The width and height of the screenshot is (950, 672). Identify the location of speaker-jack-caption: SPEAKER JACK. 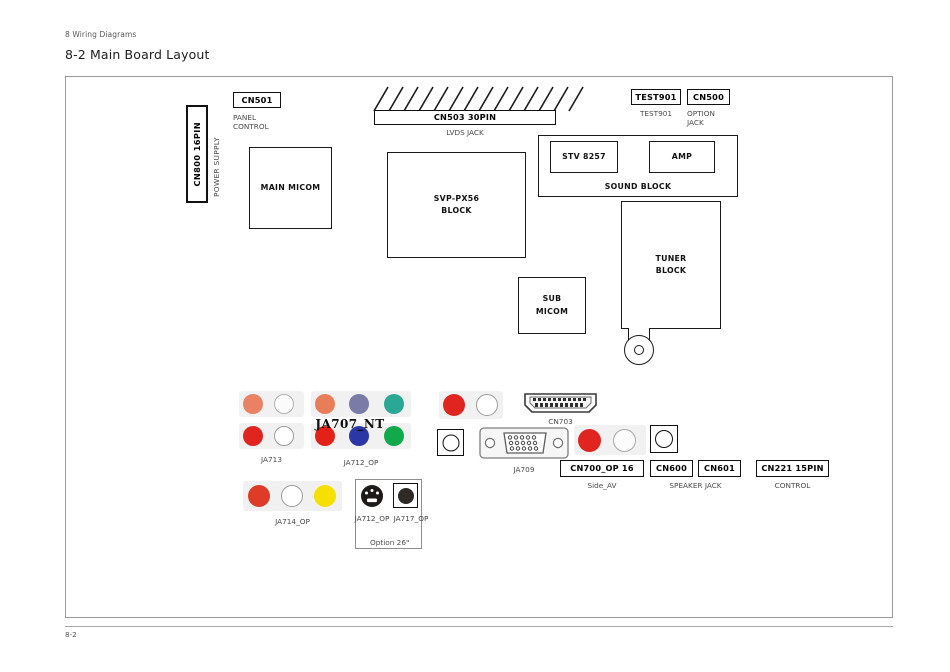
(695, 485).